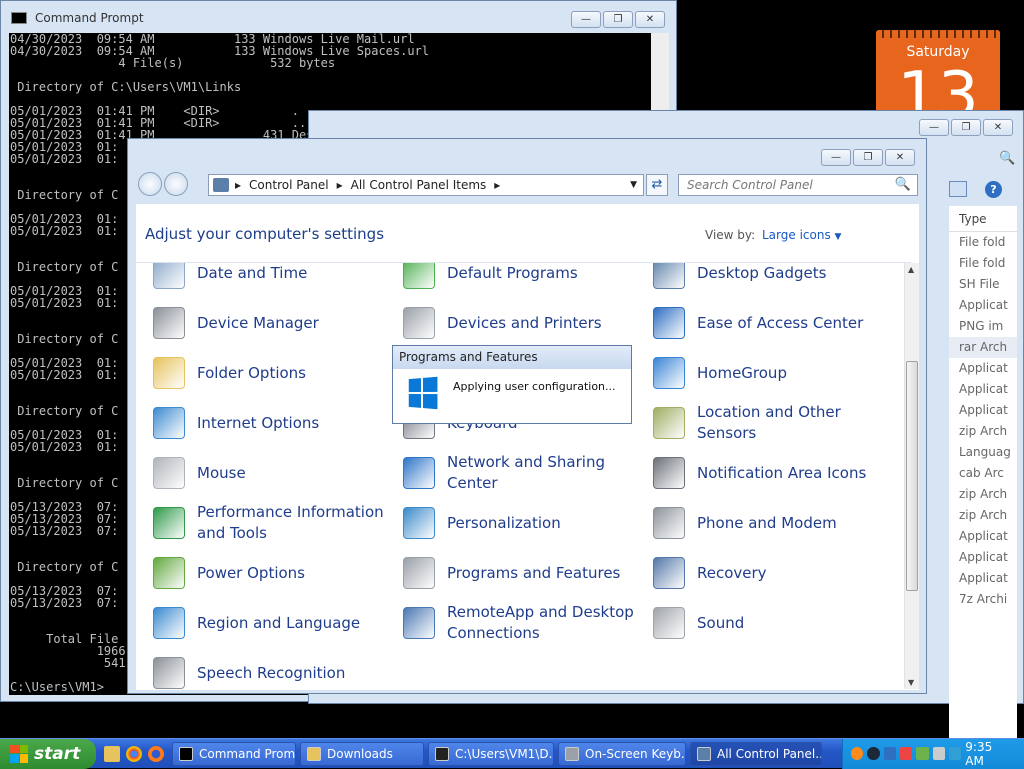 The width and height of the screenshot is (1024, 769). I want to click on network-icon, so click(889, 753).